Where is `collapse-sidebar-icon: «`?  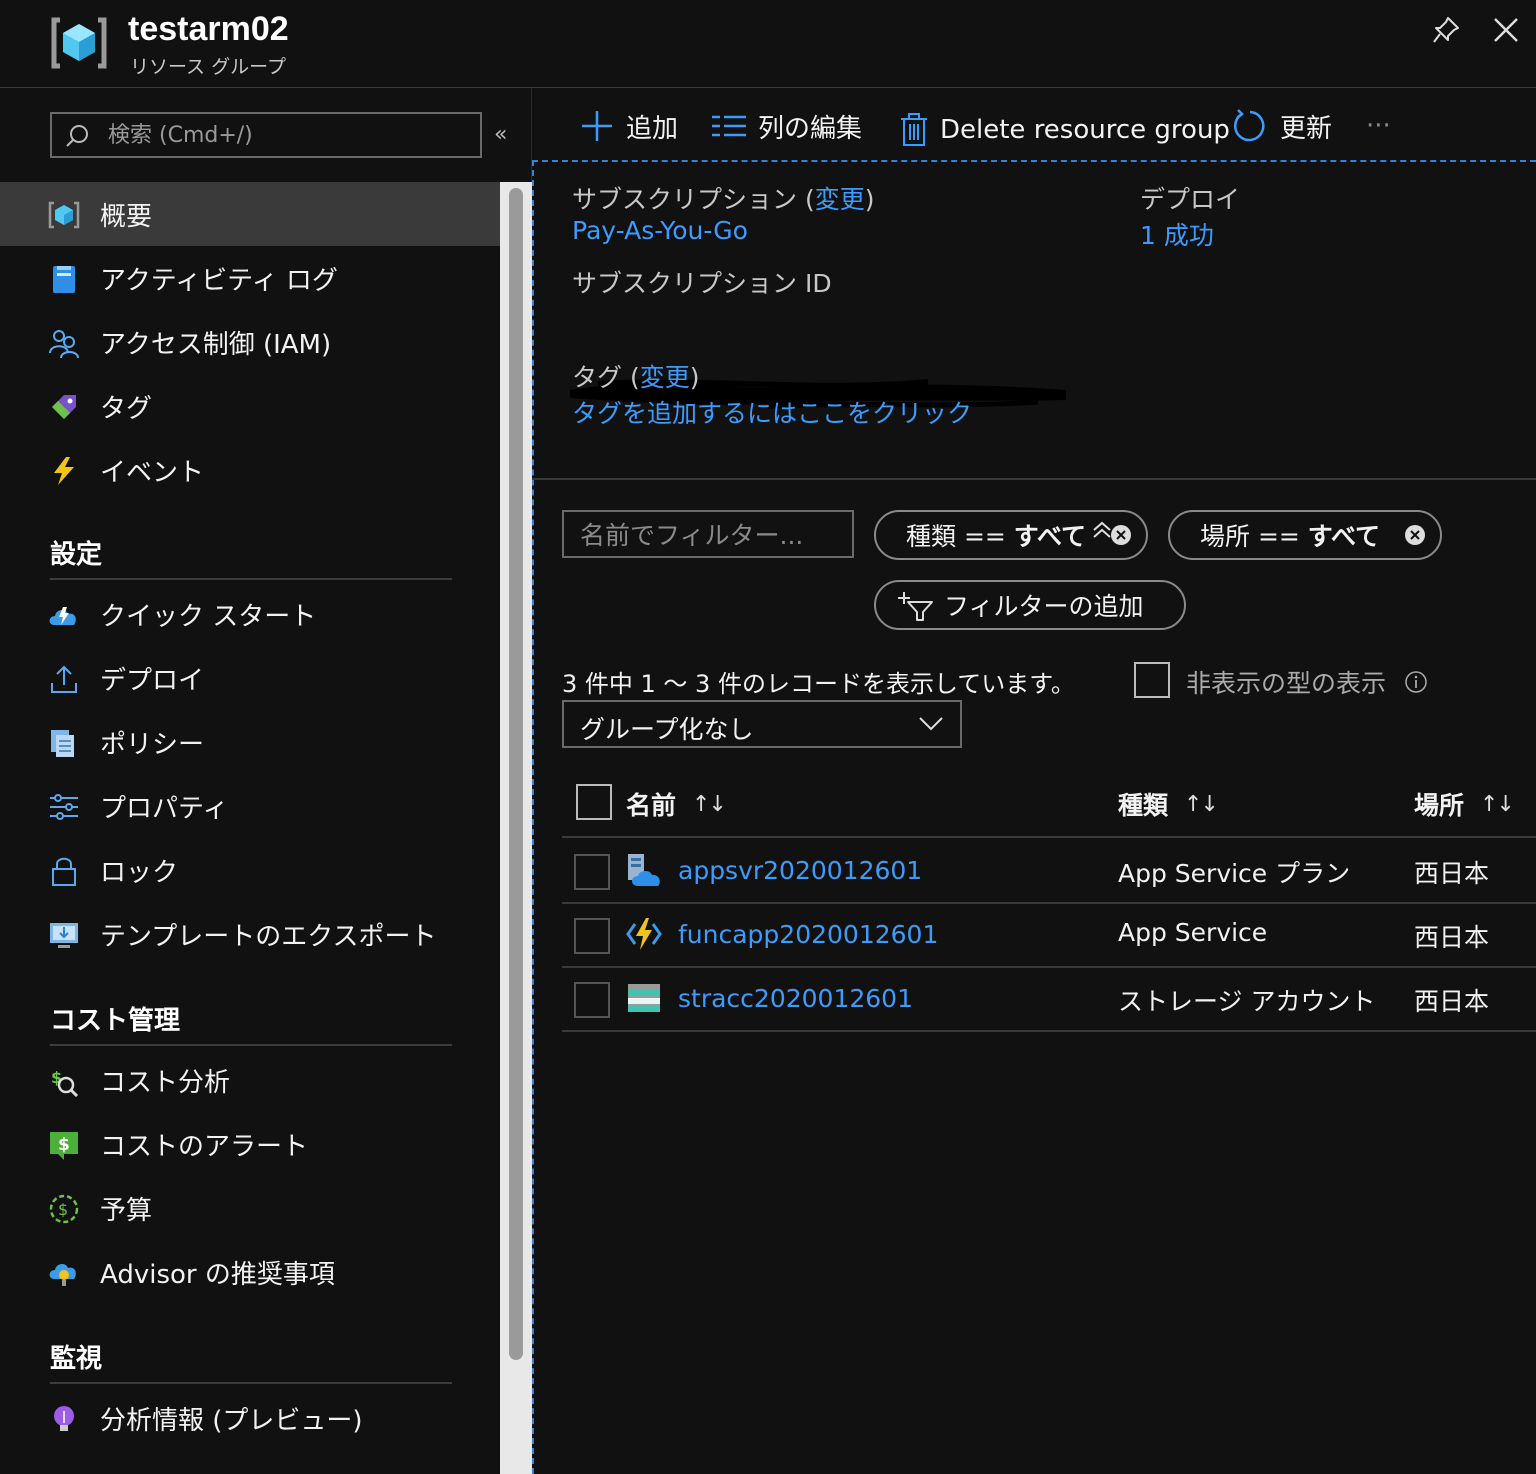
collapse-sidebar-icon: « is located at coordinates (506, 136).